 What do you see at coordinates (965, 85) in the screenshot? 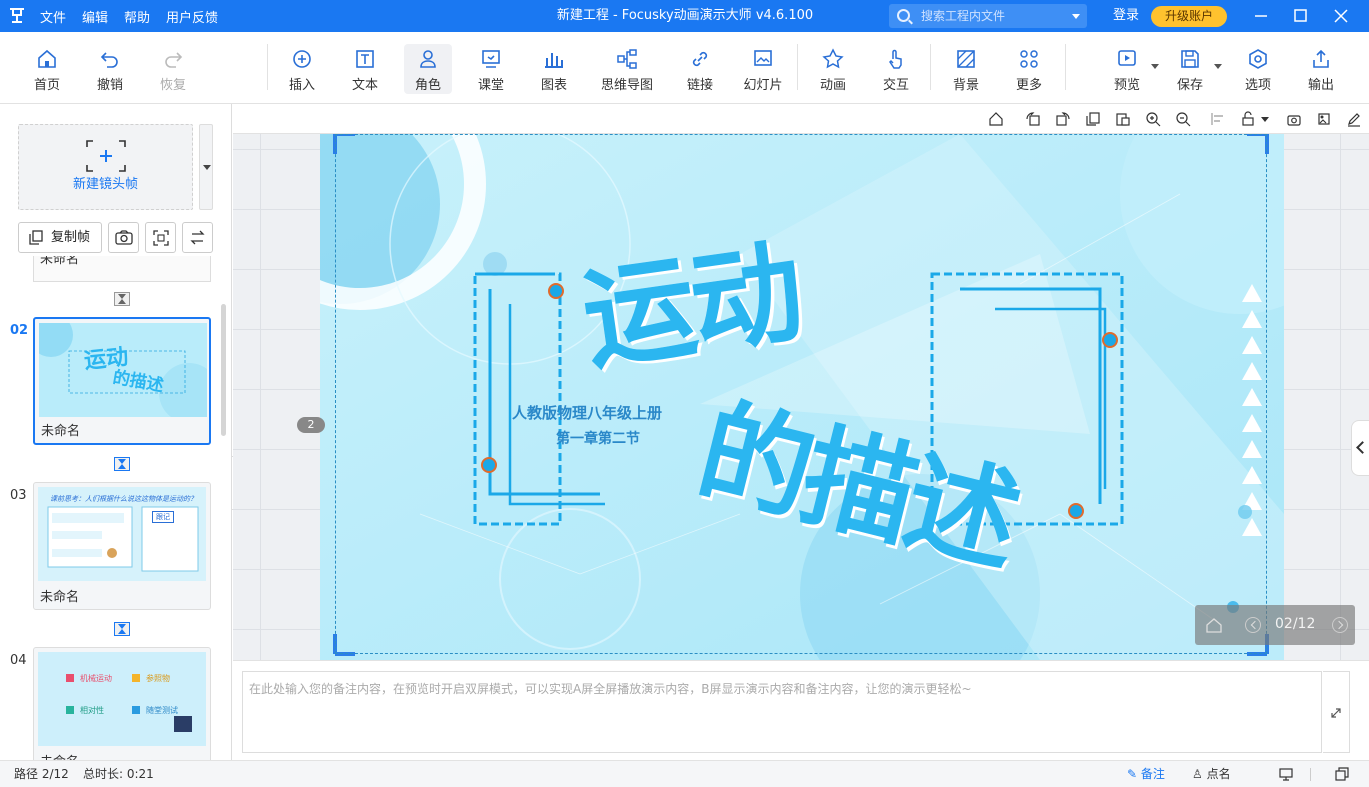
I see `background-label: 背景` at bounding box center [965, 85].